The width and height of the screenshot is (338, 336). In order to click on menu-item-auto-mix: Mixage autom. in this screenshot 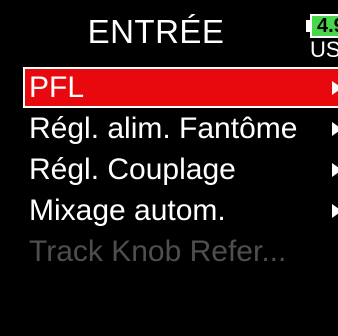, I will do `click(180, 210)`.